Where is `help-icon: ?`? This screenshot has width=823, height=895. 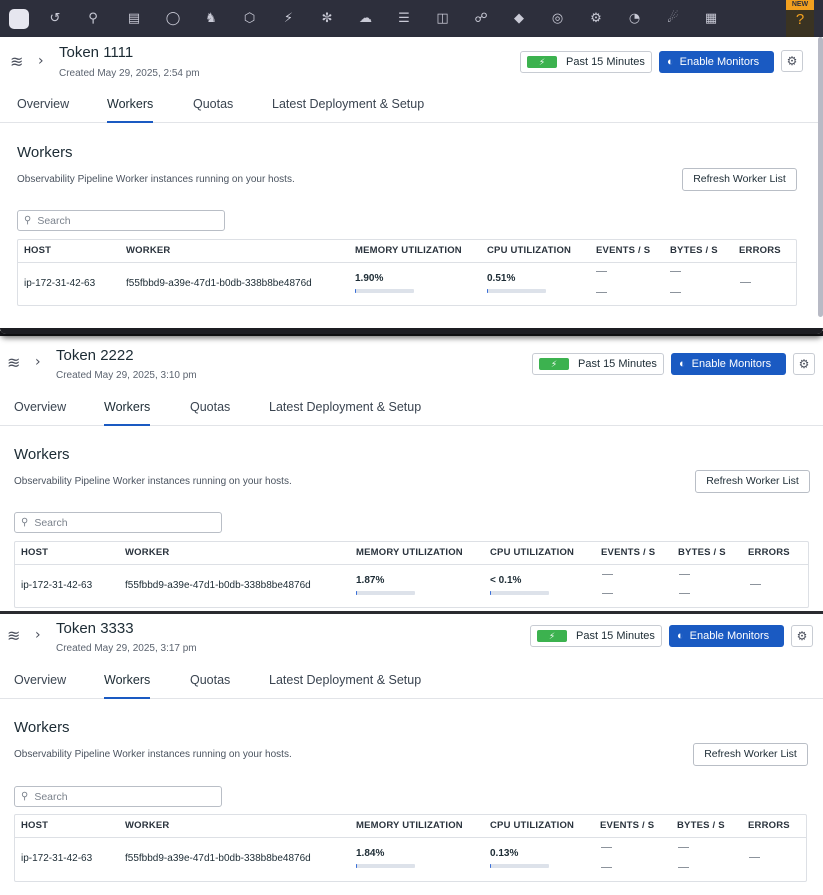 help-icon: ? is located at coordinates (800, 19).